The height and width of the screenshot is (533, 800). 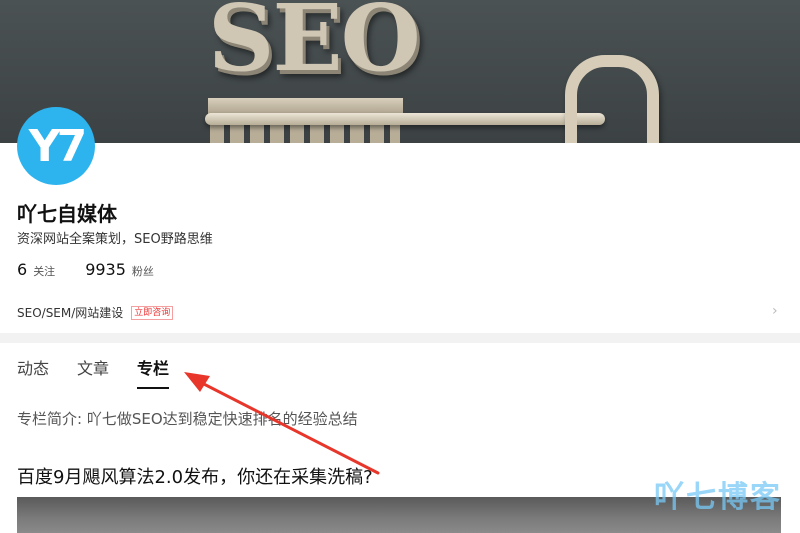 What do you see at coordinates (405, 119) in the screenshot?
I see `key-shaft` at bounding box center [405, 119].